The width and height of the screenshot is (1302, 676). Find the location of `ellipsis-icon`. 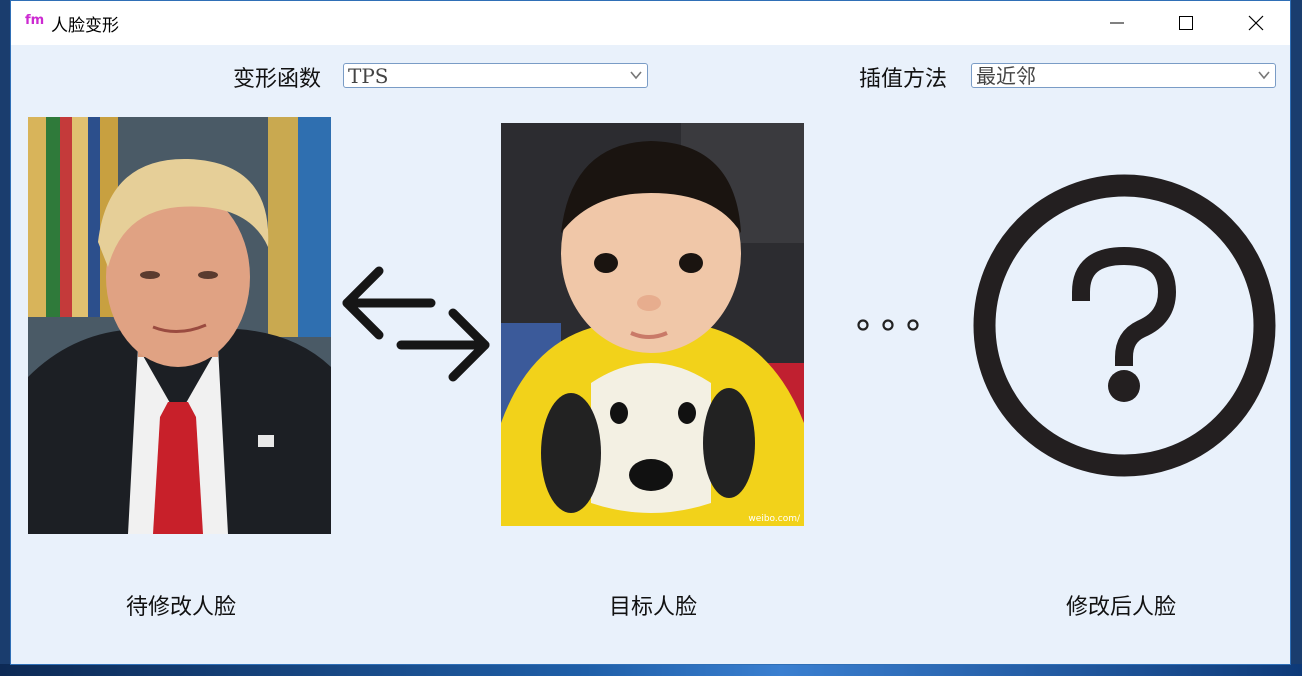

ellipsis-icon is located at coordinates (888, 325).